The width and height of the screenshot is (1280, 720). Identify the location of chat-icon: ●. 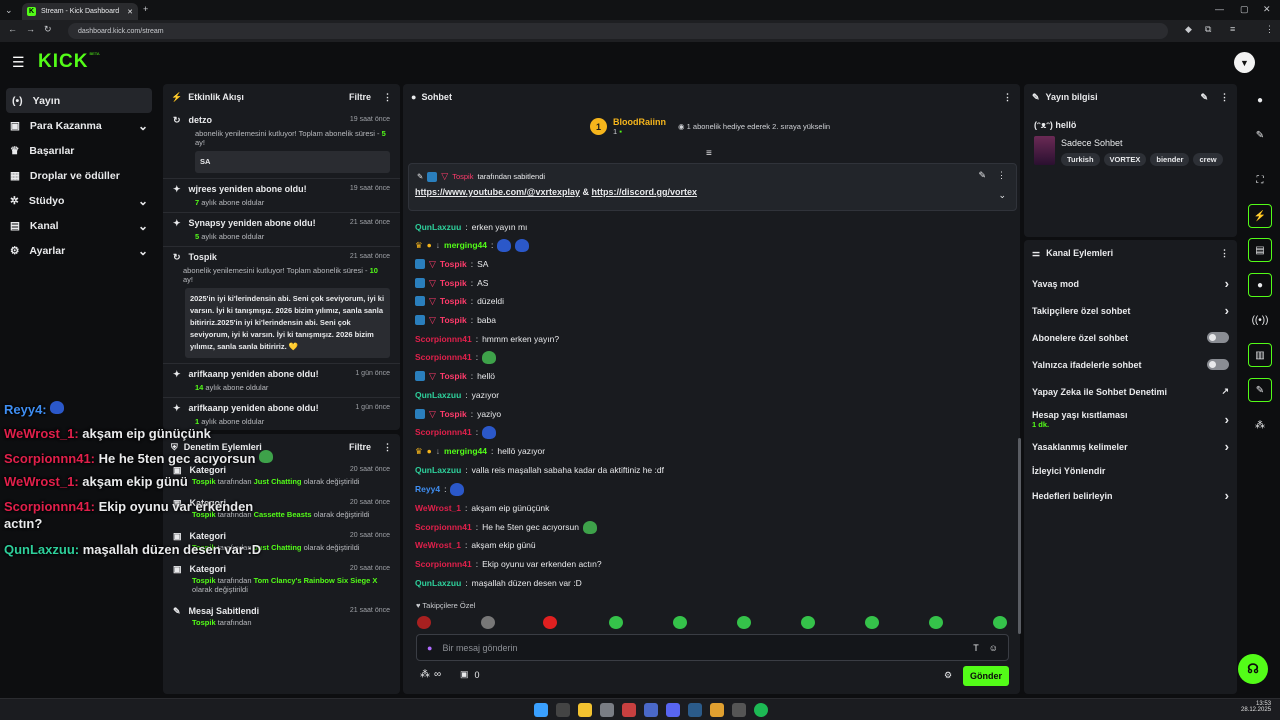
(1260, 285).